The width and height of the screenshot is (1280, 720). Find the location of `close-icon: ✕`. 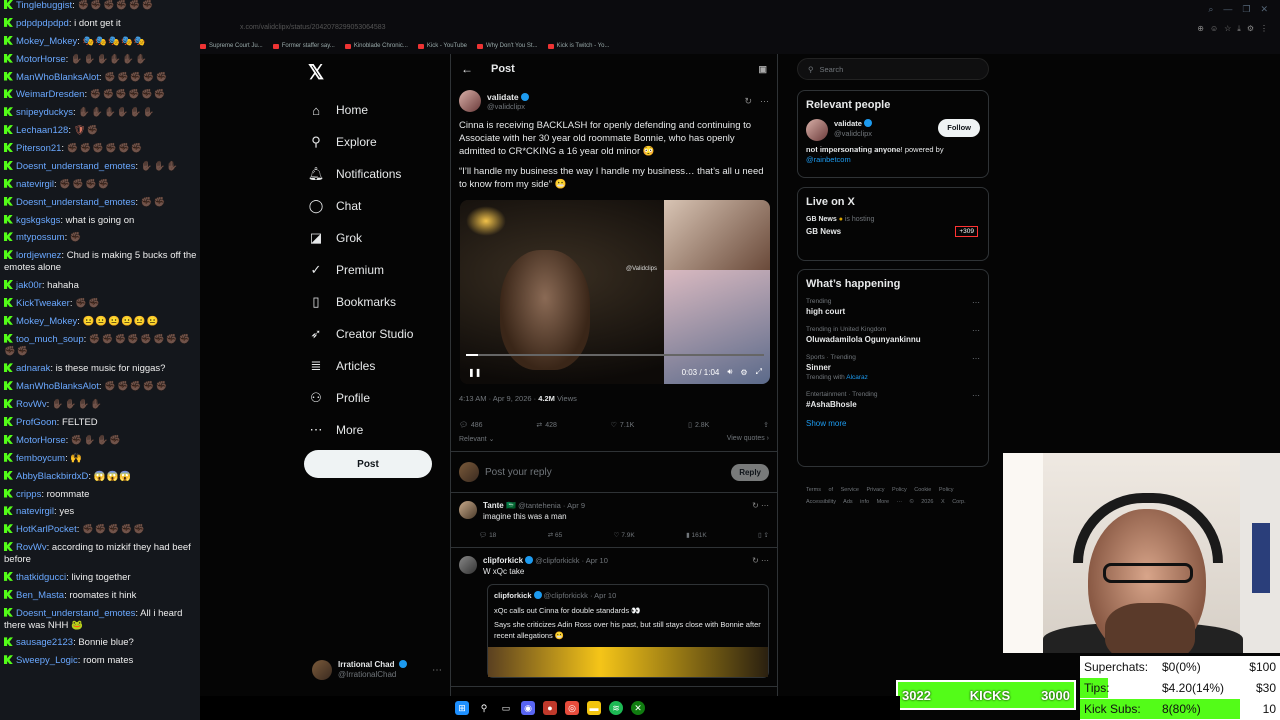

close-icon: ✕ is located at coordinates (1264, 9).